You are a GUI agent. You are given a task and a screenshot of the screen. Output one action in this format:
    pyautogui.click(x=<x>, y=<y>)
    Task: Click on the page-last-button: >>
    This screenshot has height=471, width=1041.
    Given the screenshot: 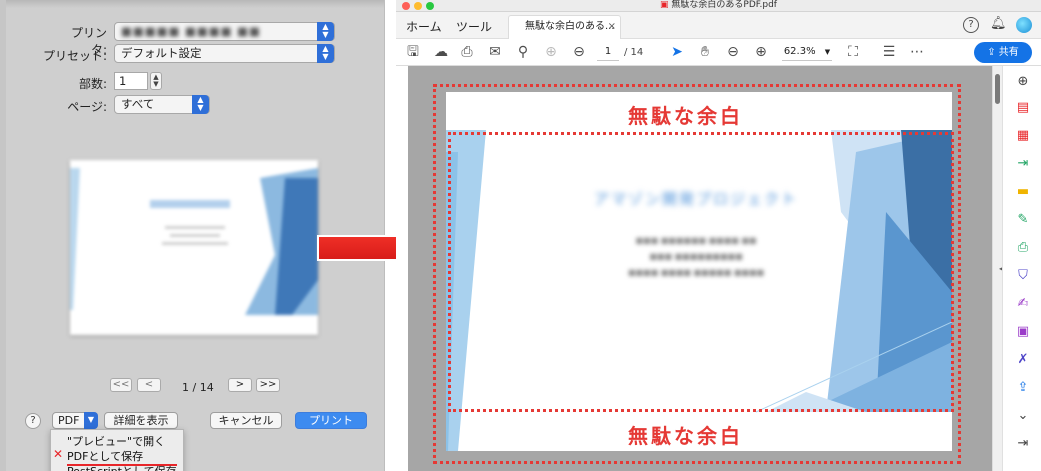 What is the action you would take?
    pyautogui.click(x=268, y=385)
    